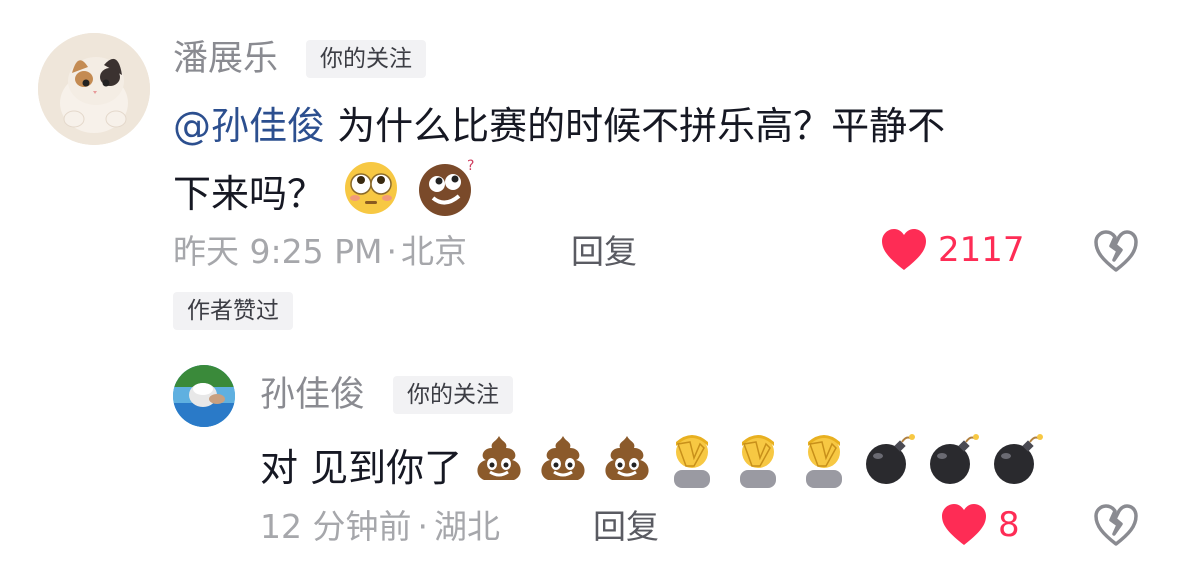 This screenshot has height=575, width=1183. I want to click on reply-follow-tag: 你的关注, so click(453, 395).